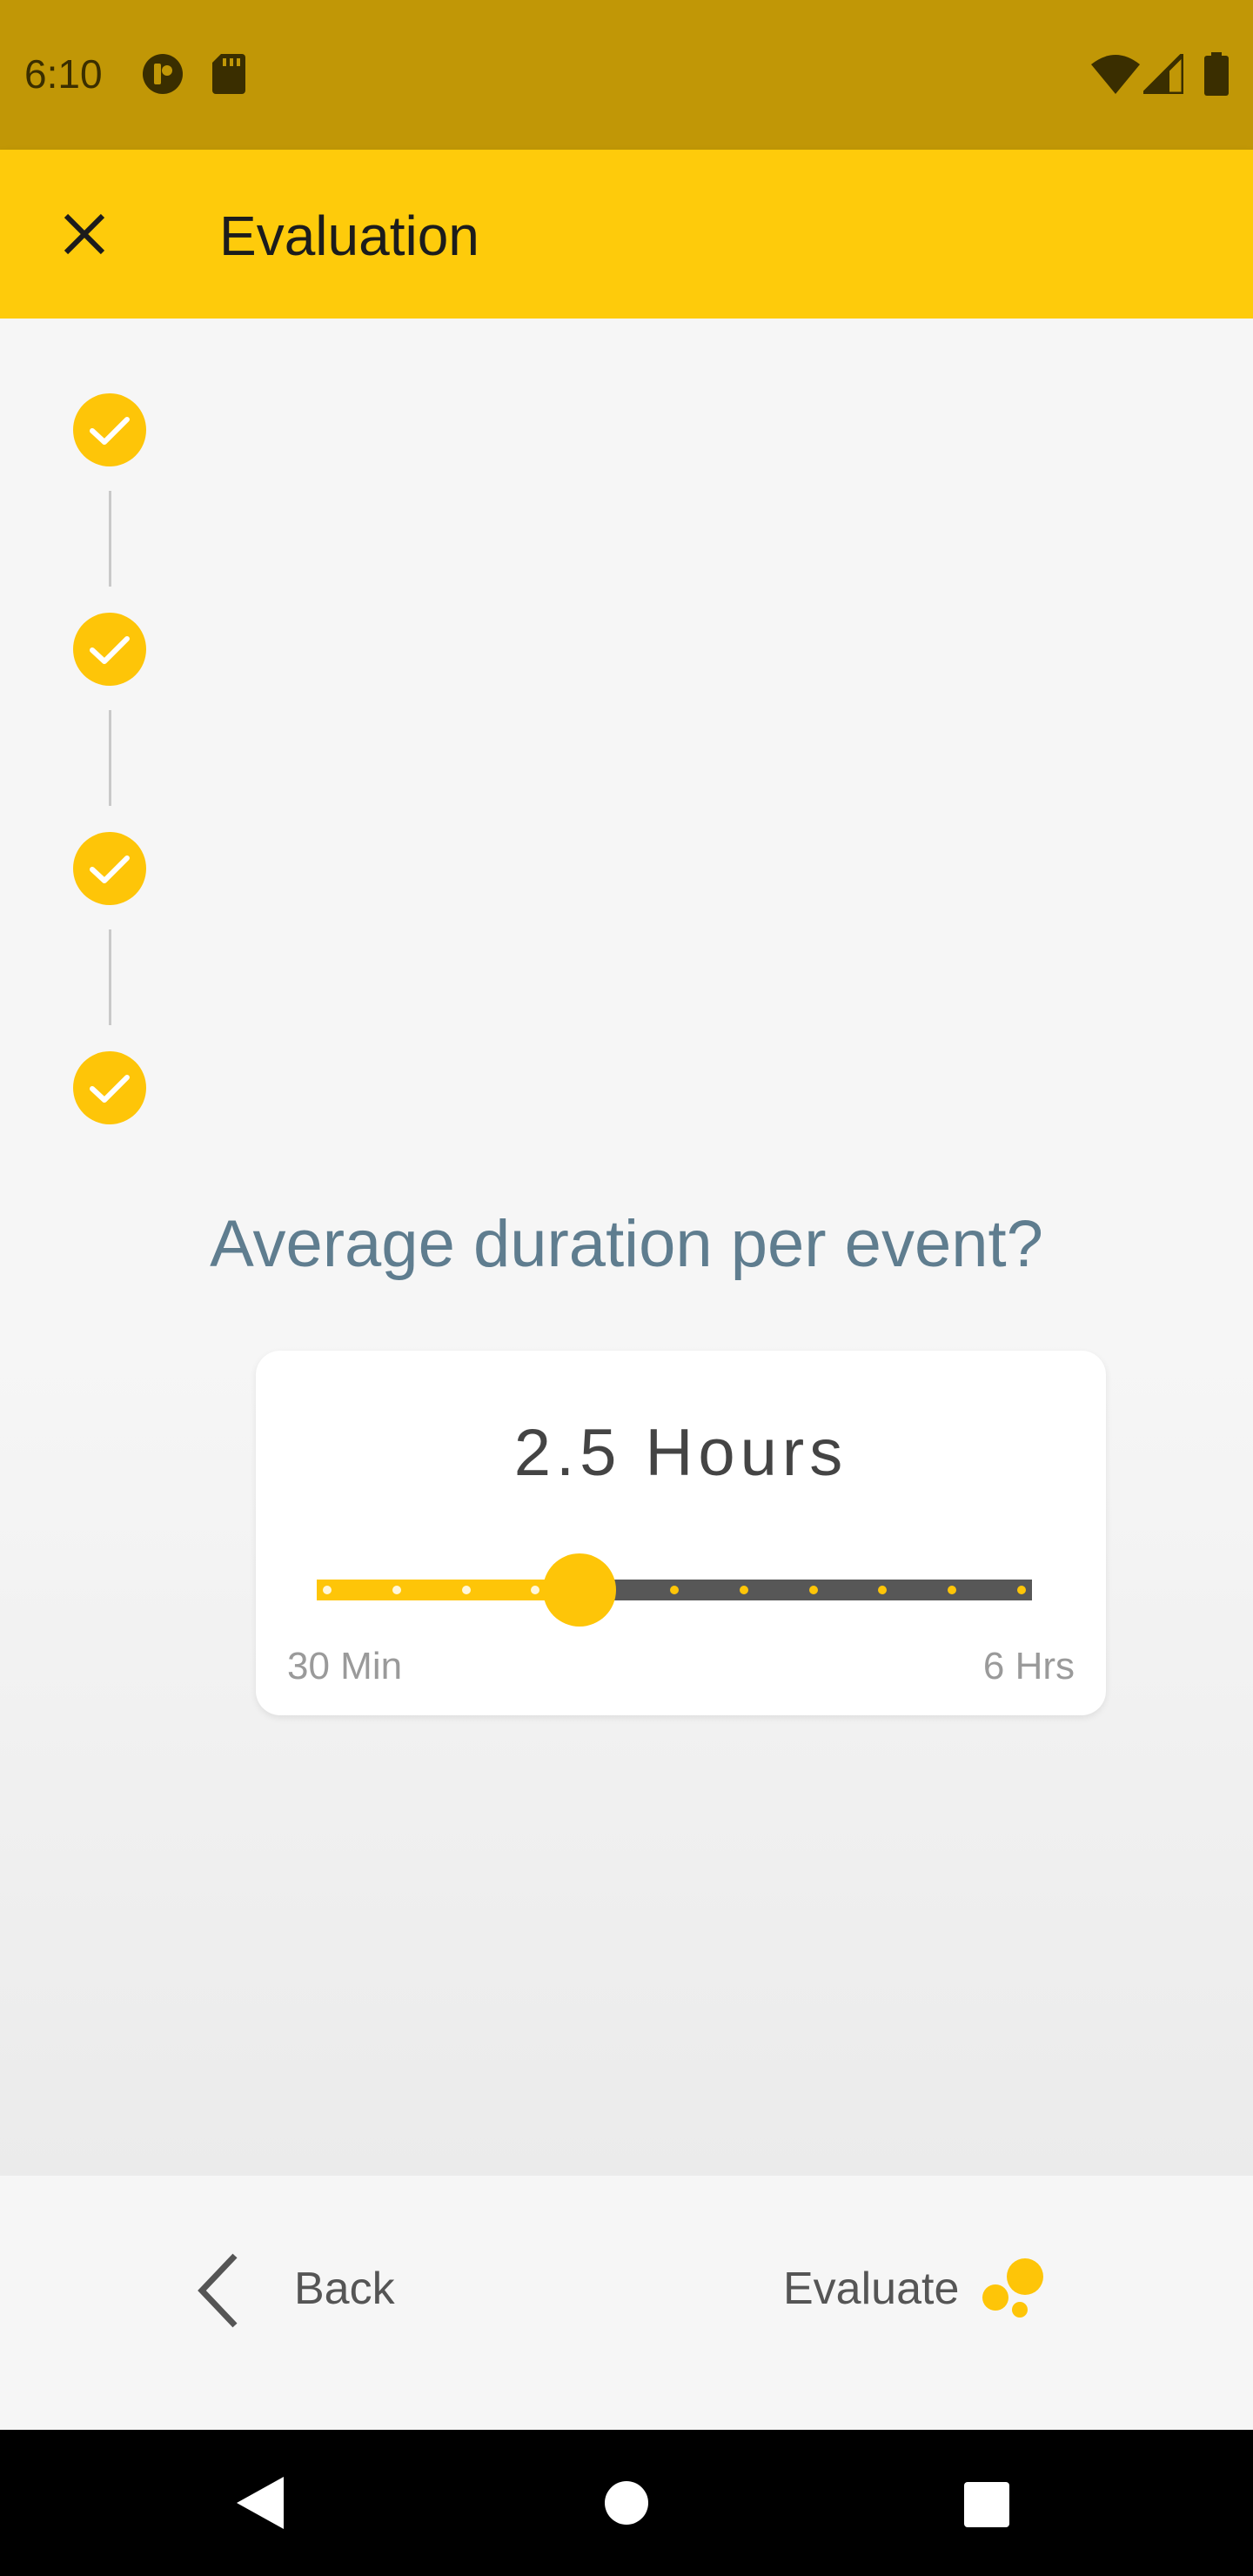 The width and height of the screenshot is (1253, 2576). Describe the element at coordinates (228, 76) in the screenshot. I see `sd-card-icon` at that location.